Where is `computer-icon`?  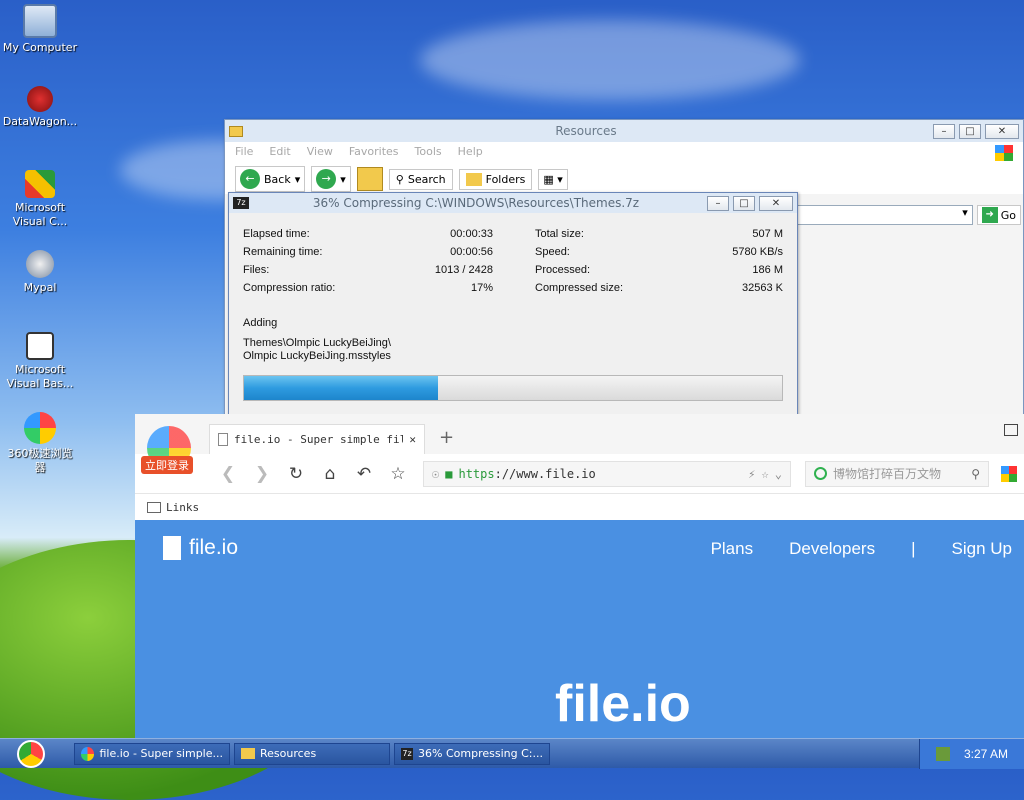
computer-icon is located at coordinates (40, 21).